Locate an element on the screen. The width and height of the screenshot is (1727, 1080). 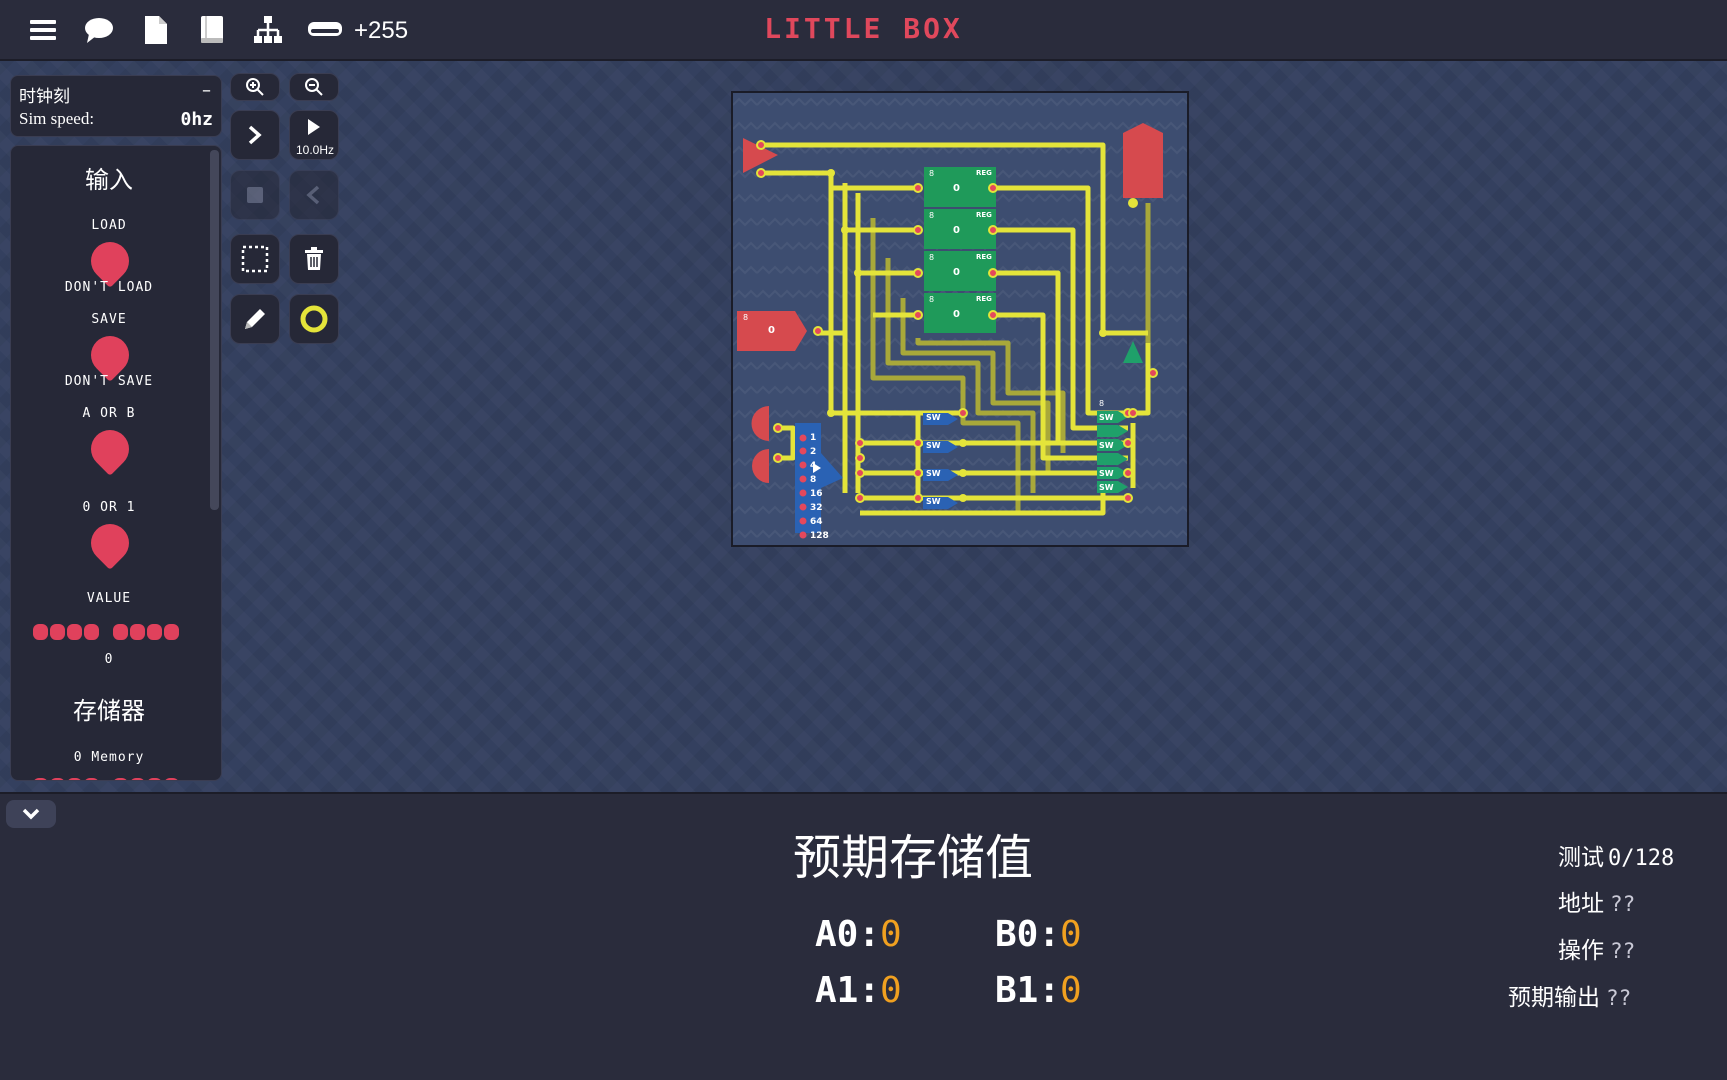
save-label: SAVE is located at coordinates (109, 319).